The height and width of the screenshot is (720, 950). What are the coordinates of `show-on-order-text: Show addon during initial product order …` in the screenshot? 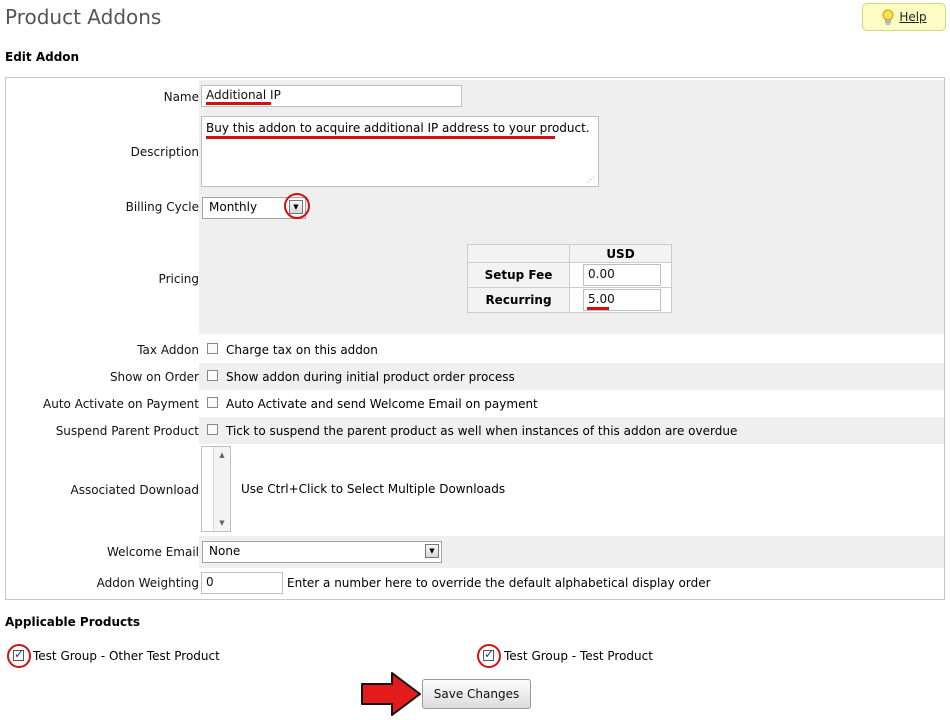 It's located at (370, 377).